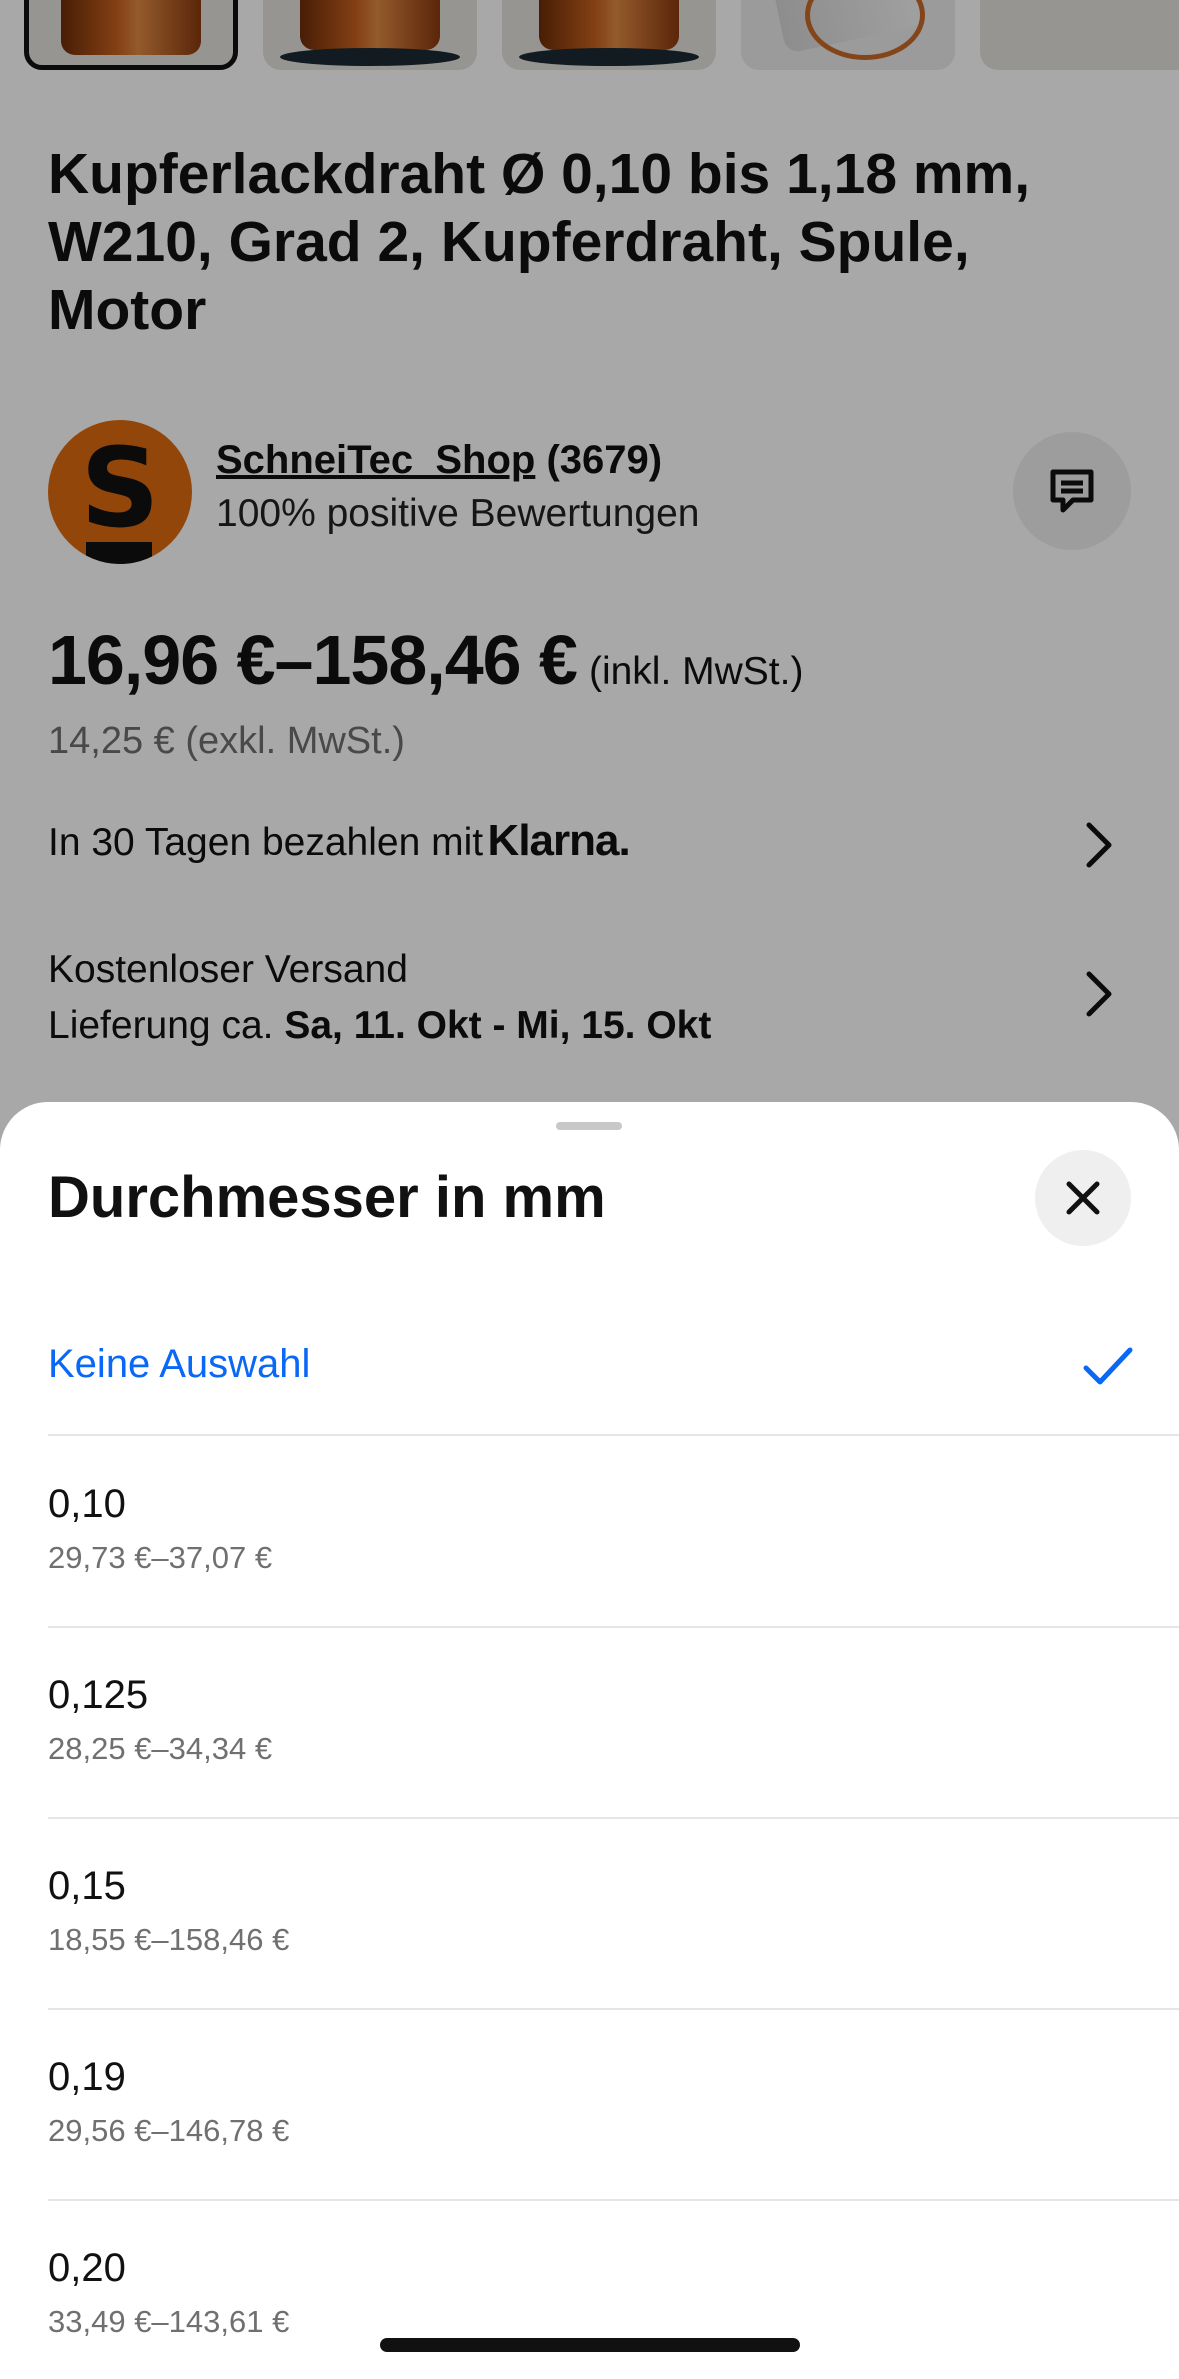  What do you see at coordinates (613, 1389) in the screenshot?
I see `option-none: Keine Auswahl` at bounding box center [613, 1389].